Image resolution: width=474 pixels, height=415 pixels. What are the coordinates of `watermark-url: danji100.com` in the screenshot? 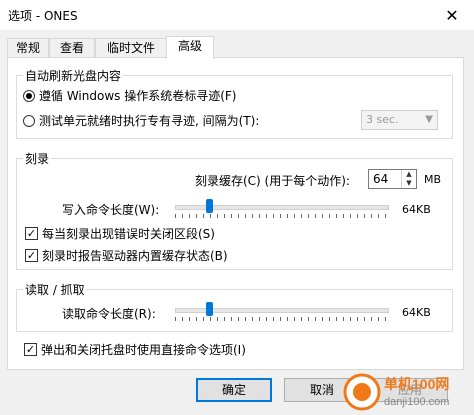 It's located at (416, 402).